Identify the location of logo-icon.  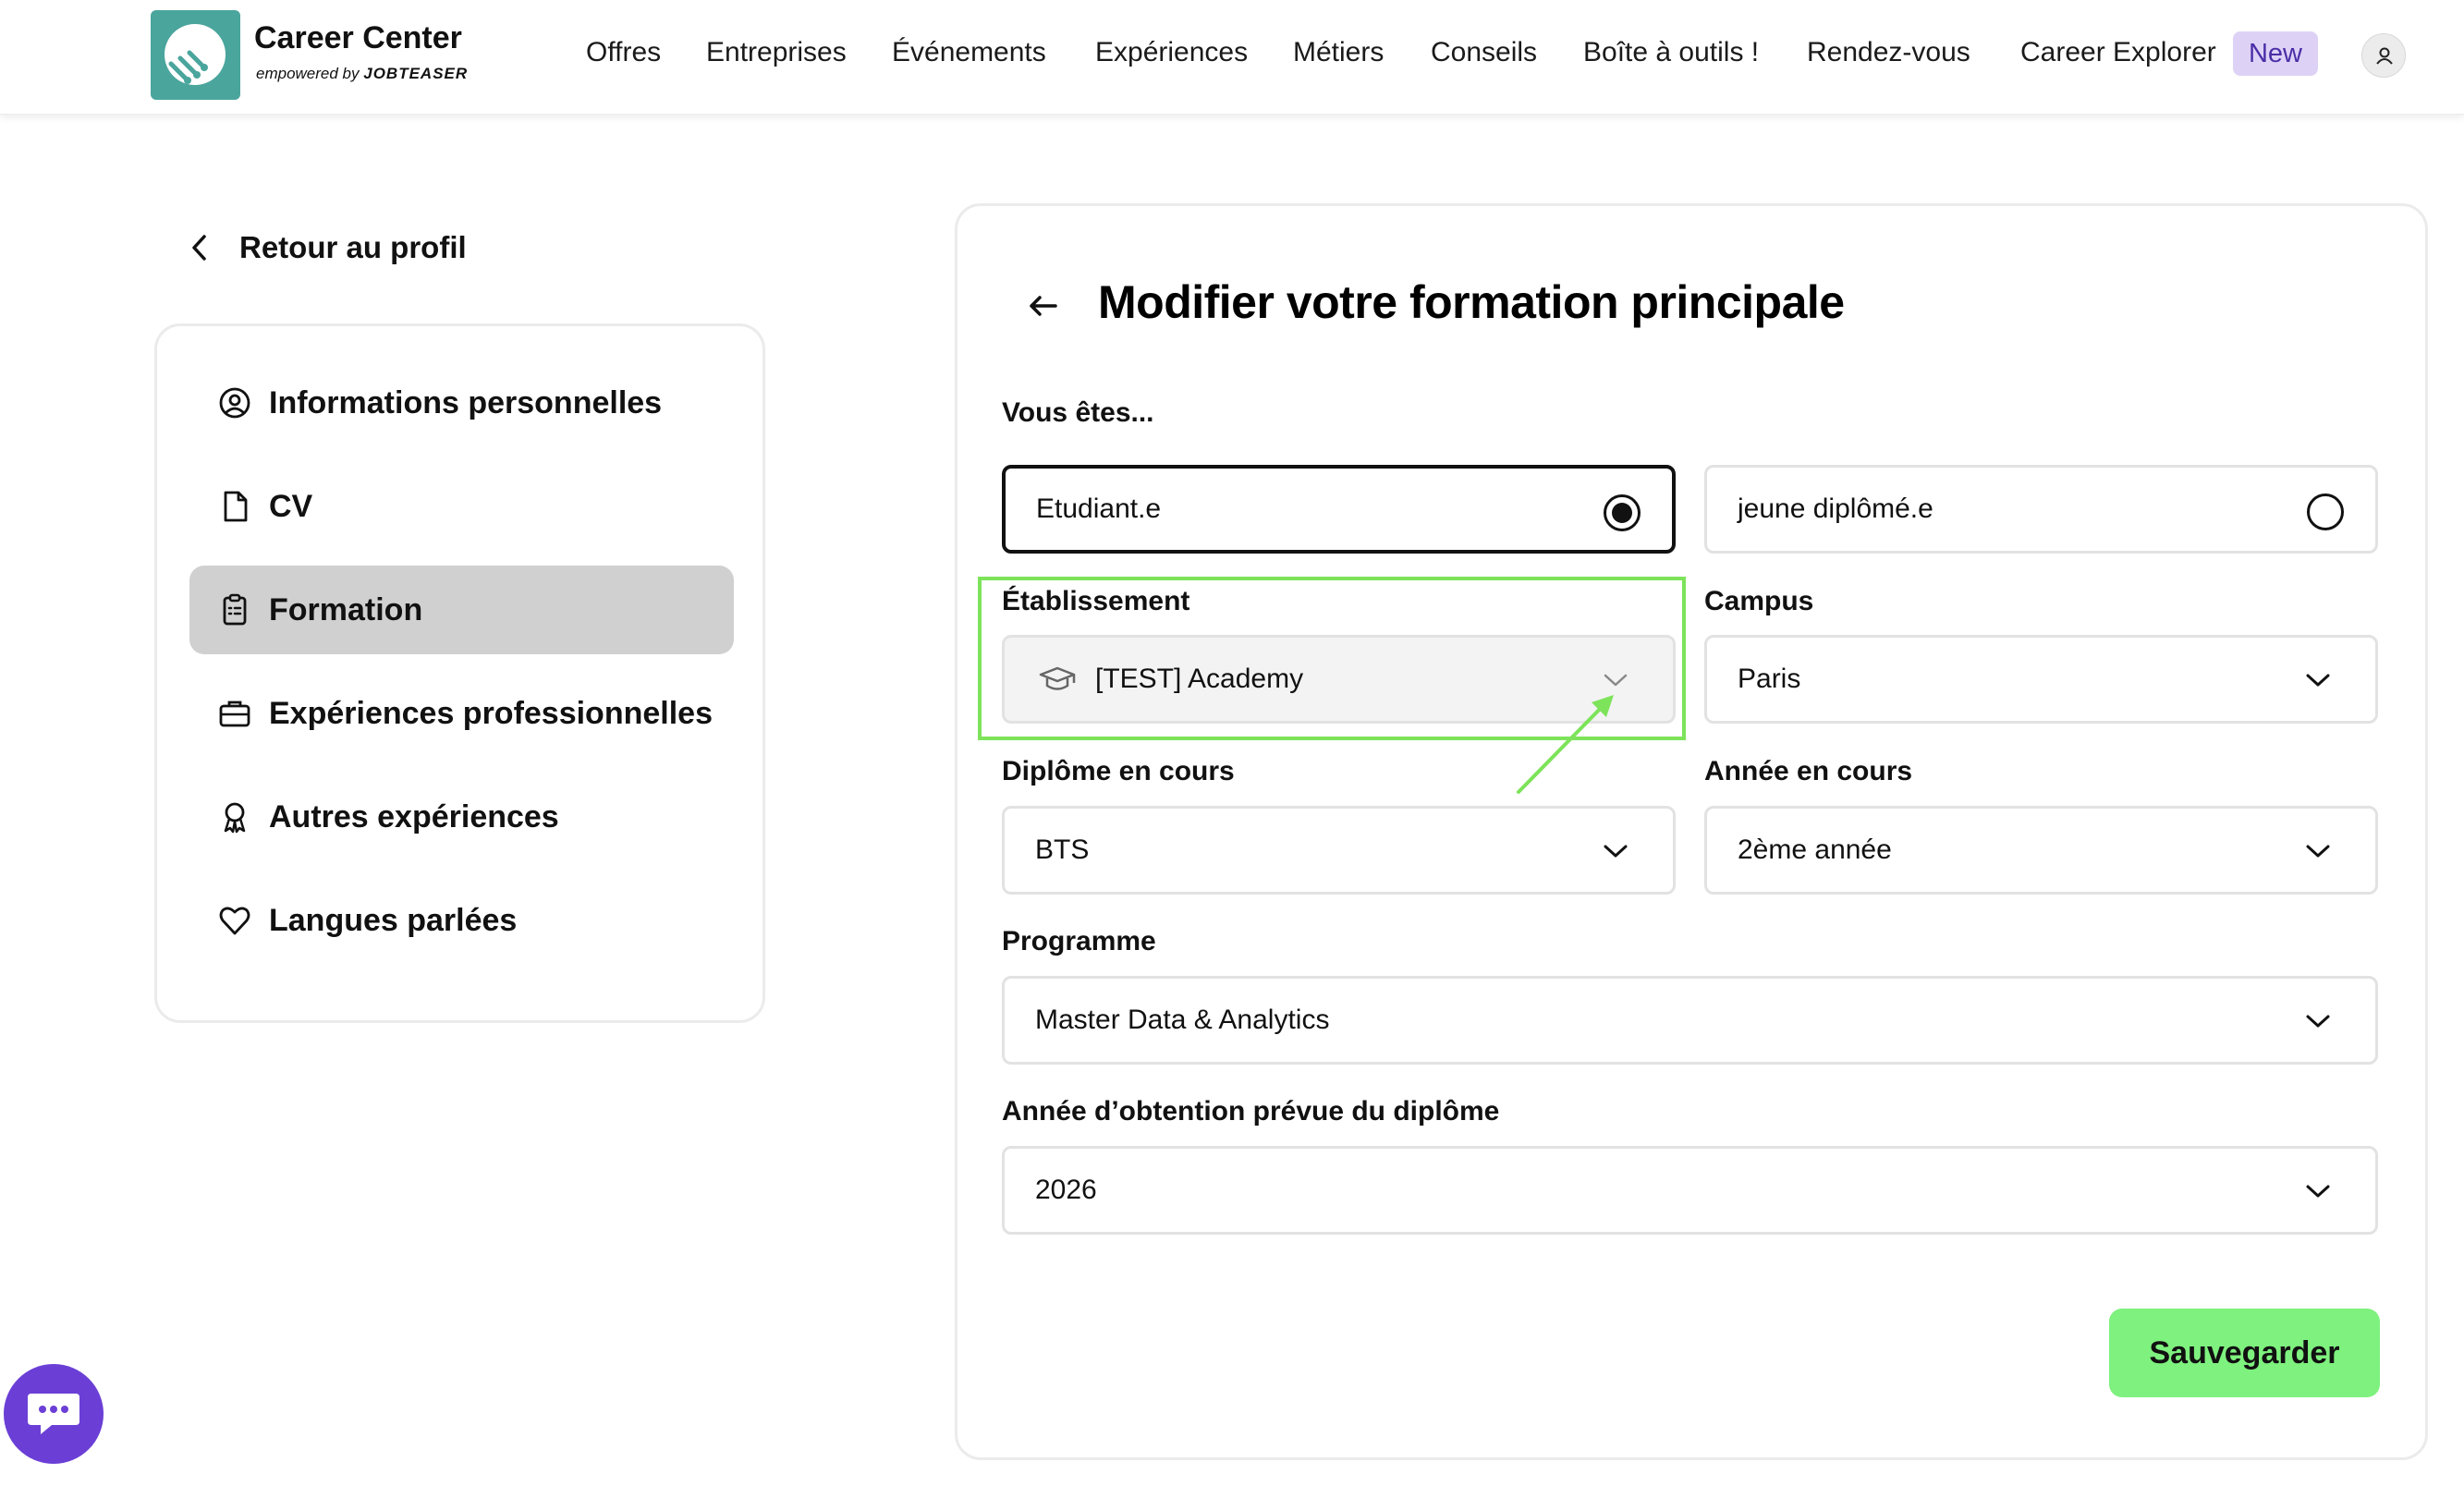
(195, 54).